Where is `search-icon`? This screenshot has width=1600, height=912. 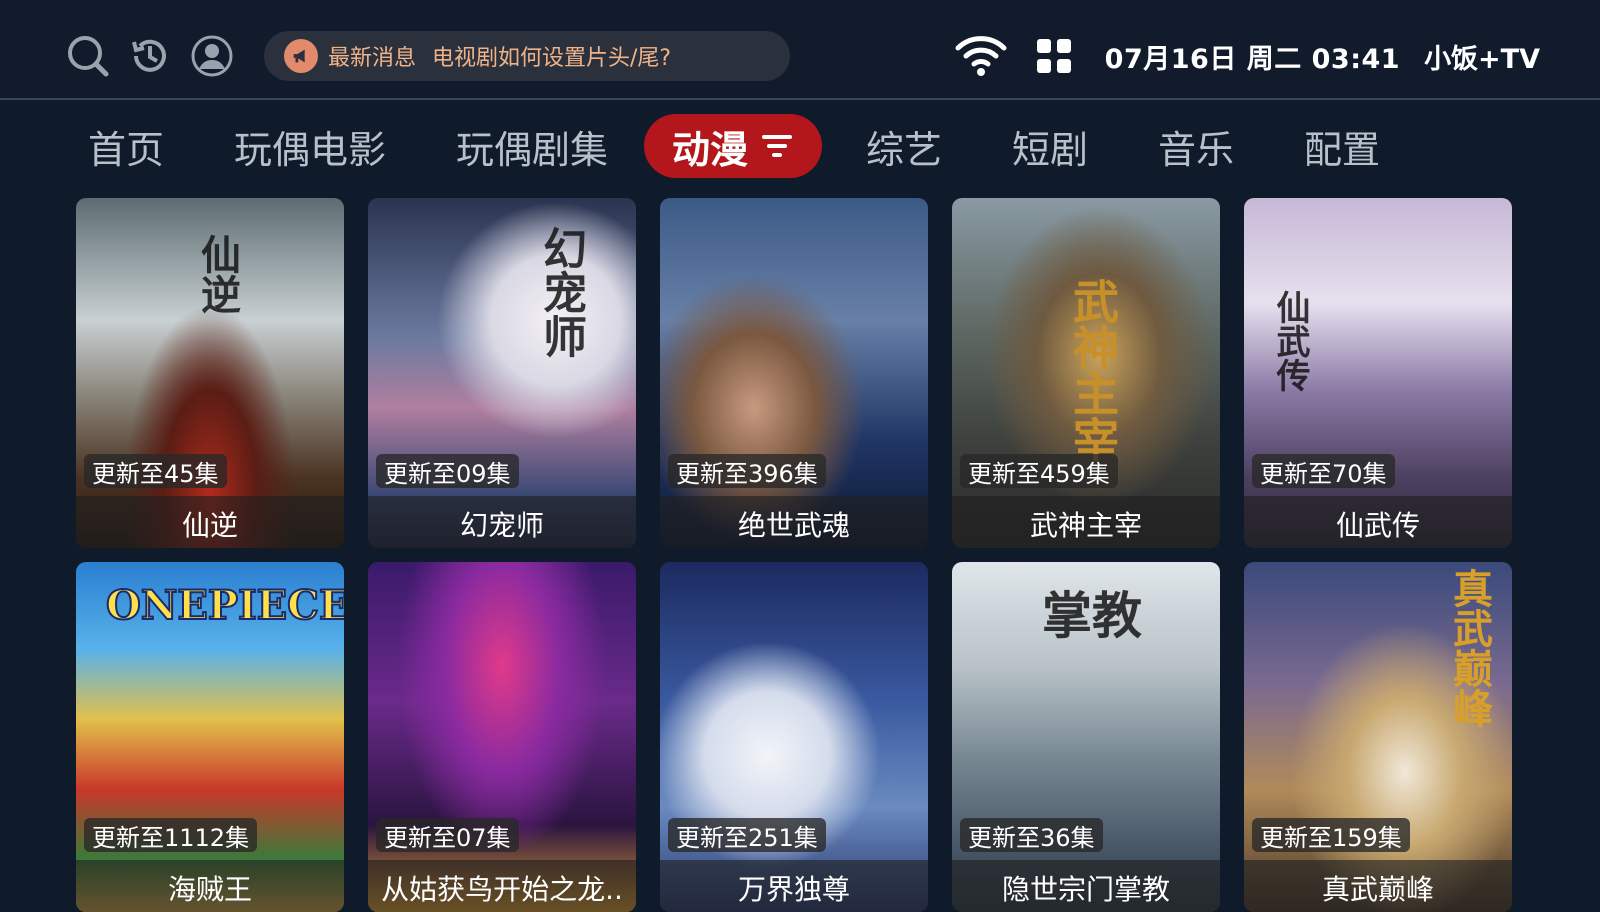 search-icon is located at coordinates (88, 56).